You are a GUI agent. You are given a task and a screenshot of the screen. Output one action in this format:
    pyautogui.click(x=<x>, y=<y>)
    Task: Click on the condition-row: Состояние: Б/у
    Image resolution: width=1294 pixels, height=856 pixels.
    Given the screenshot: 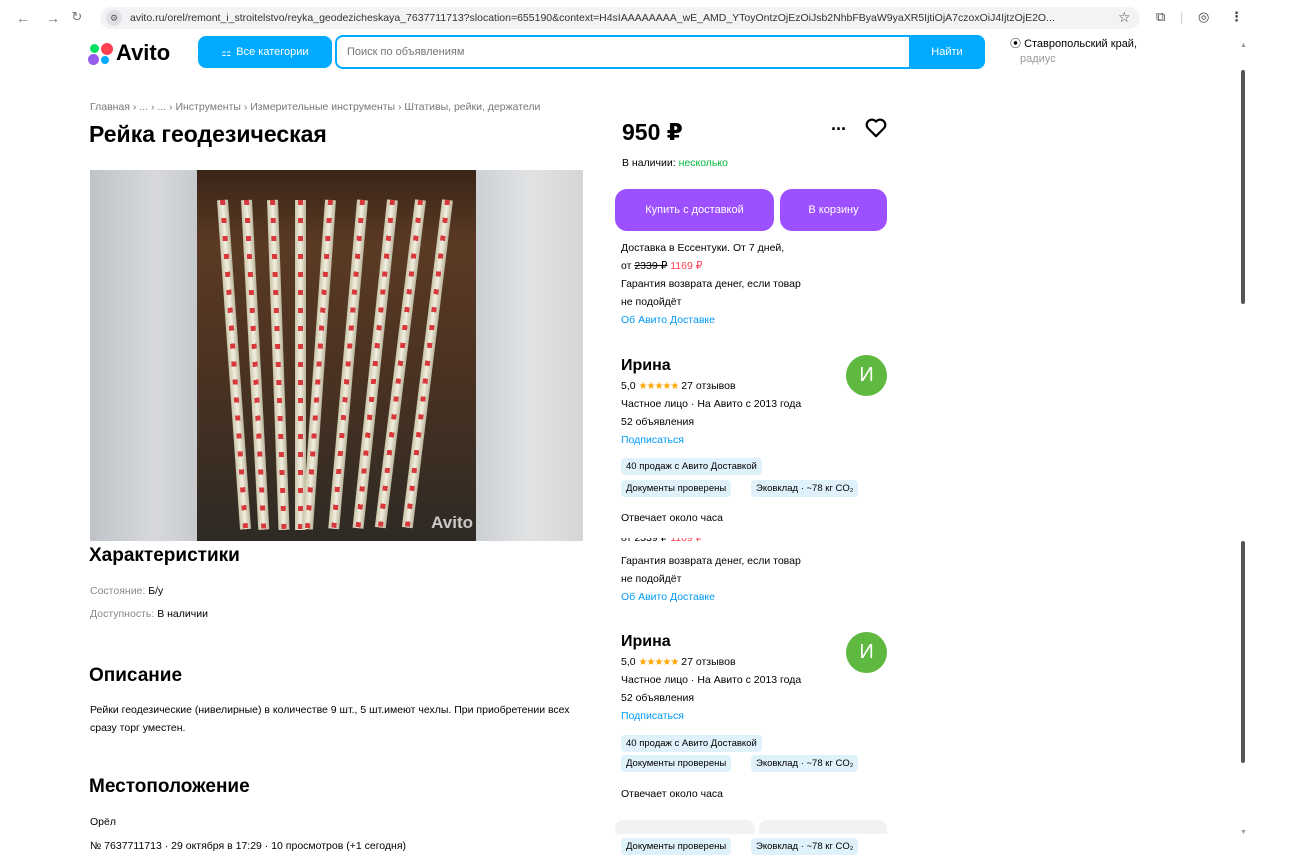 What is the action you would take?
    pyautogui.click(x=126, y=591)
    